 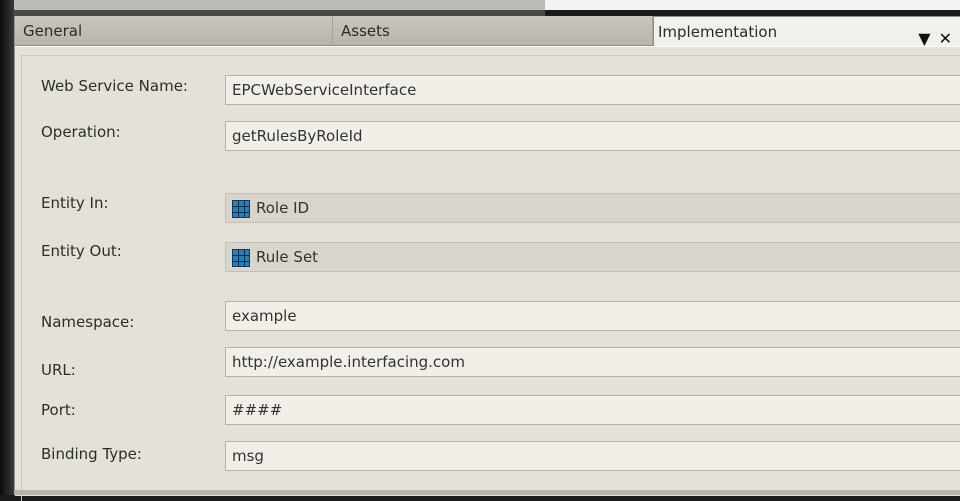 What do you see at coordinates (592, 316) in the screenshot?
I see `namespace-field: example` at bounding box center [592, 316].